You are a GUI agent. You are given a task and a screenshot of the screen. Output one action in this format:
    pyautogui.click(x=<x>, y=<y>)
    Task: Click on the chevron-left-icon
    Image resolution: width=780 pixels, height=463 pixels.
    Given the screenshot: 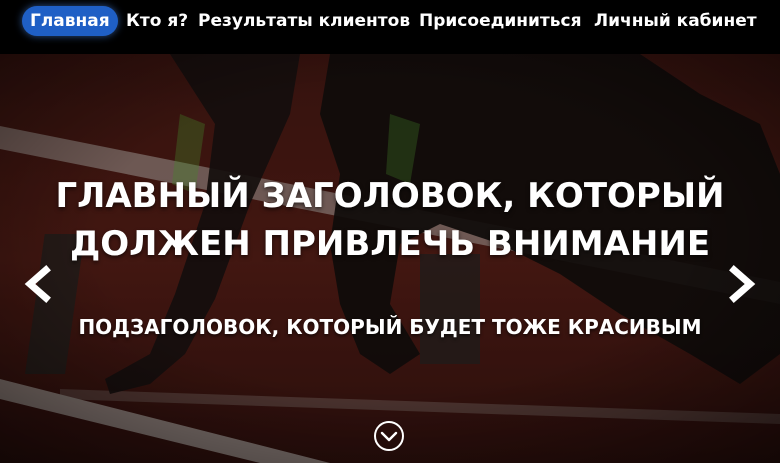 What is the action you would take?
    pyautogui.click(x=37, y=284)
    